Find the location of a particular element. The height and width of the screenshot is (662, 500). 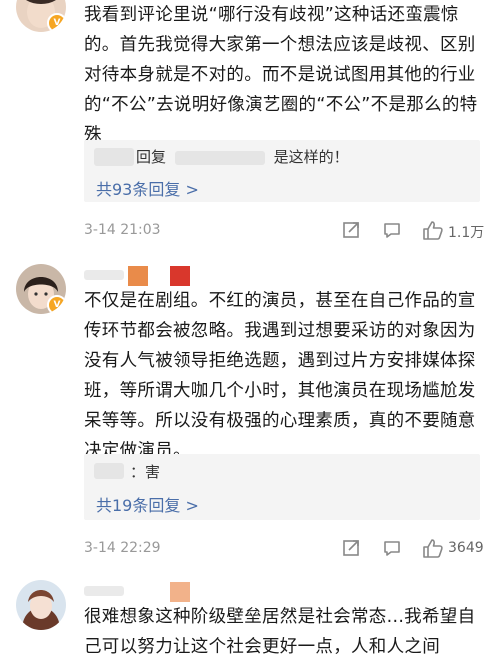

comment-meta: 3-14 21:03 1.1万 is located at coordinates (286, 232).